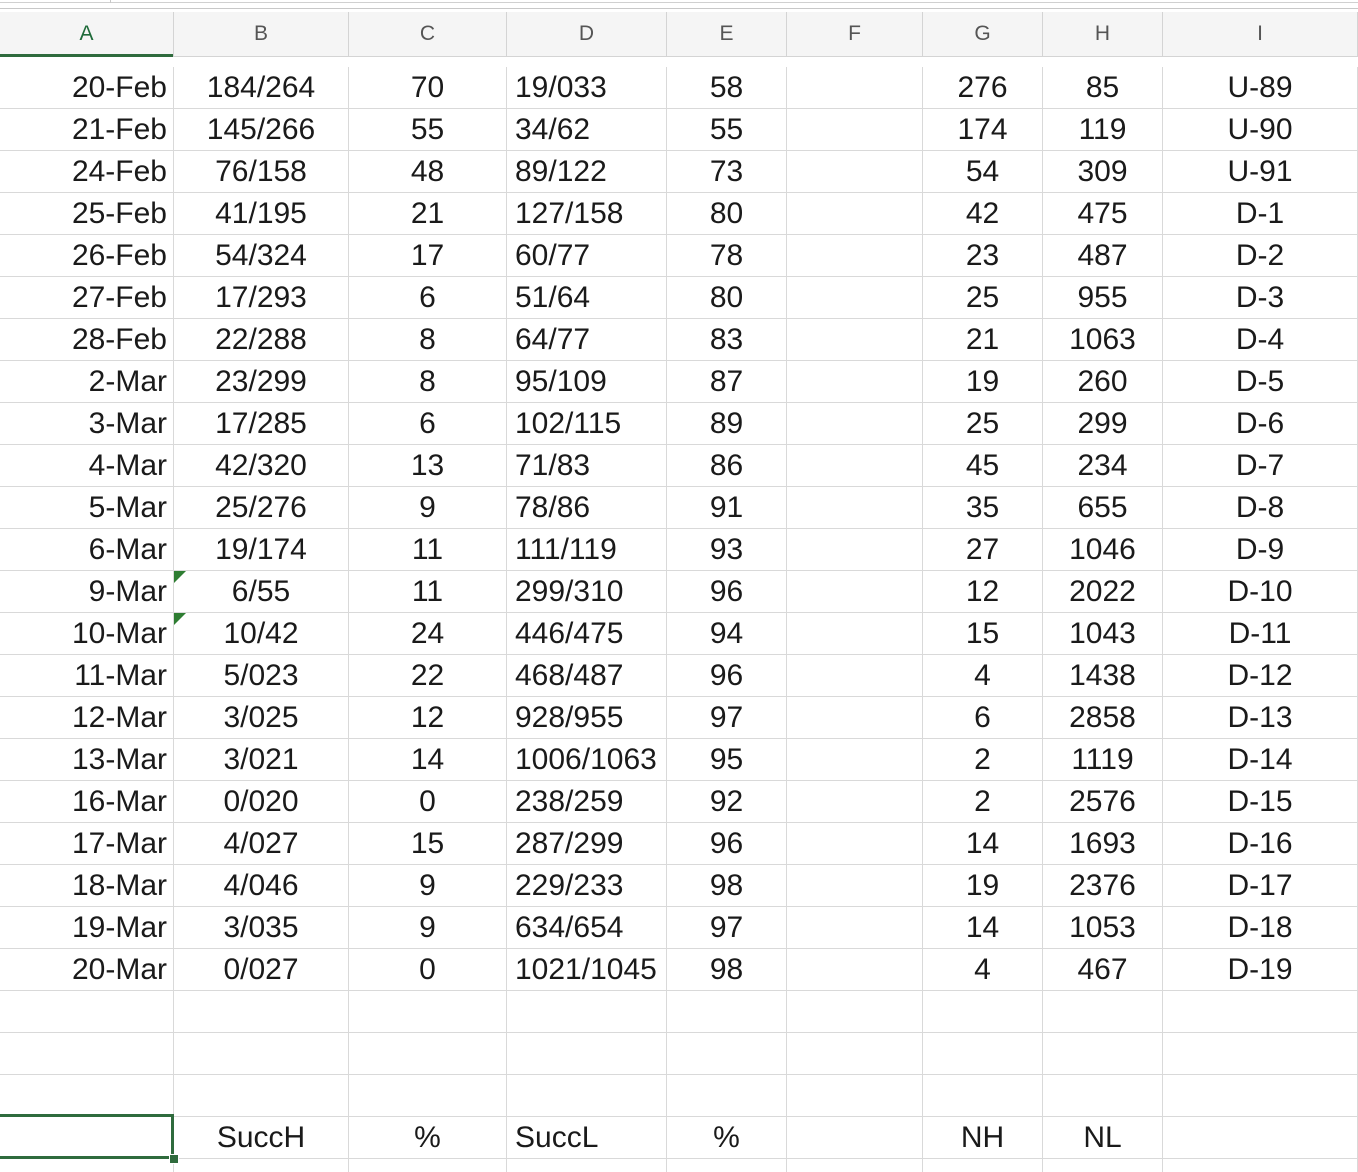 The height and width of the screenshot is (1172, 1358). What do you see at coordinates (1103, 927) in the screenshot?
I see `cell-h: 1053` at bounding box center [1103, 927].